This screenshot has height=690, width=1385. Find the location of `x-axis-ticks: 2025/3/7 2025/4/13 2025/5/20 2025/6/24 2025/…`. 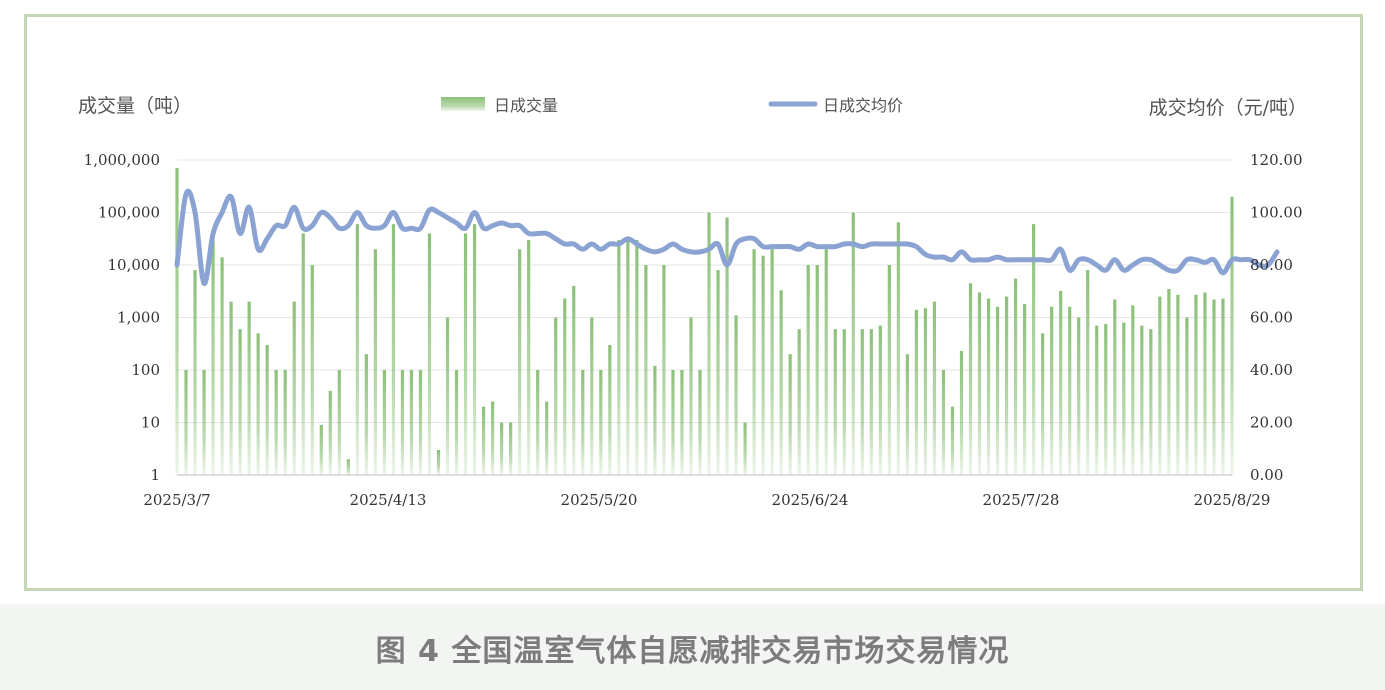

x-axis-ticks: 2025/3/7 2025/4/13 2025/5/20 2025/6/24 2025/… is located at coordinates (706, 500).